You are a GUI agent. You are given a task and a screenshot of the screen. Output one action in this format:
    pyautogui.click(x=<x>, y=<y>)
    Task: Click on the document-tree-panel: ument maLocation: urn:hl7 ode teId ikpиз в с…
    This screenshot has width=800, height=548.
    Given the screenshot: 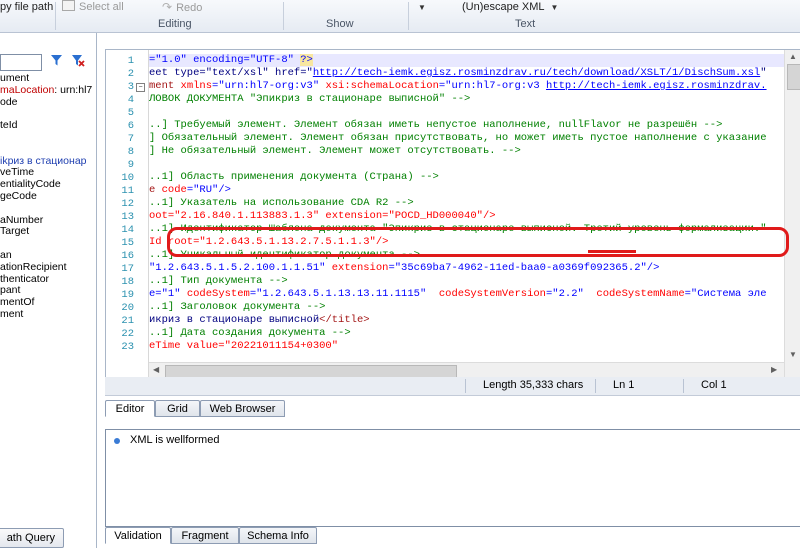 What is the action you would take?
    pyautogui.click(x=48, y=290)
    